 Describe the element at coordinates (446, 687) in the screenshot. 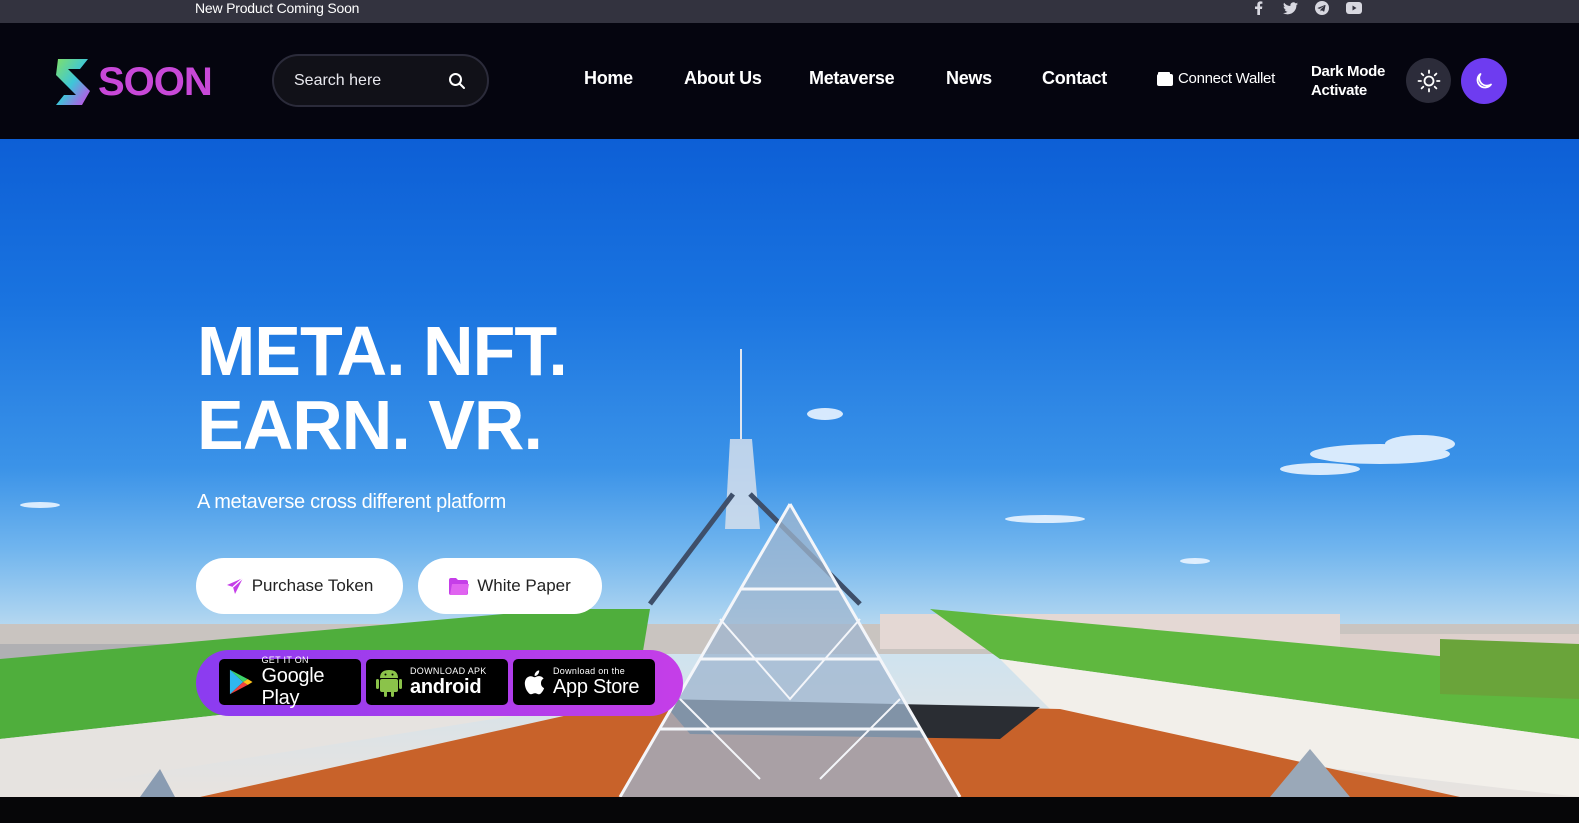

I see `android-big: android` at that location.